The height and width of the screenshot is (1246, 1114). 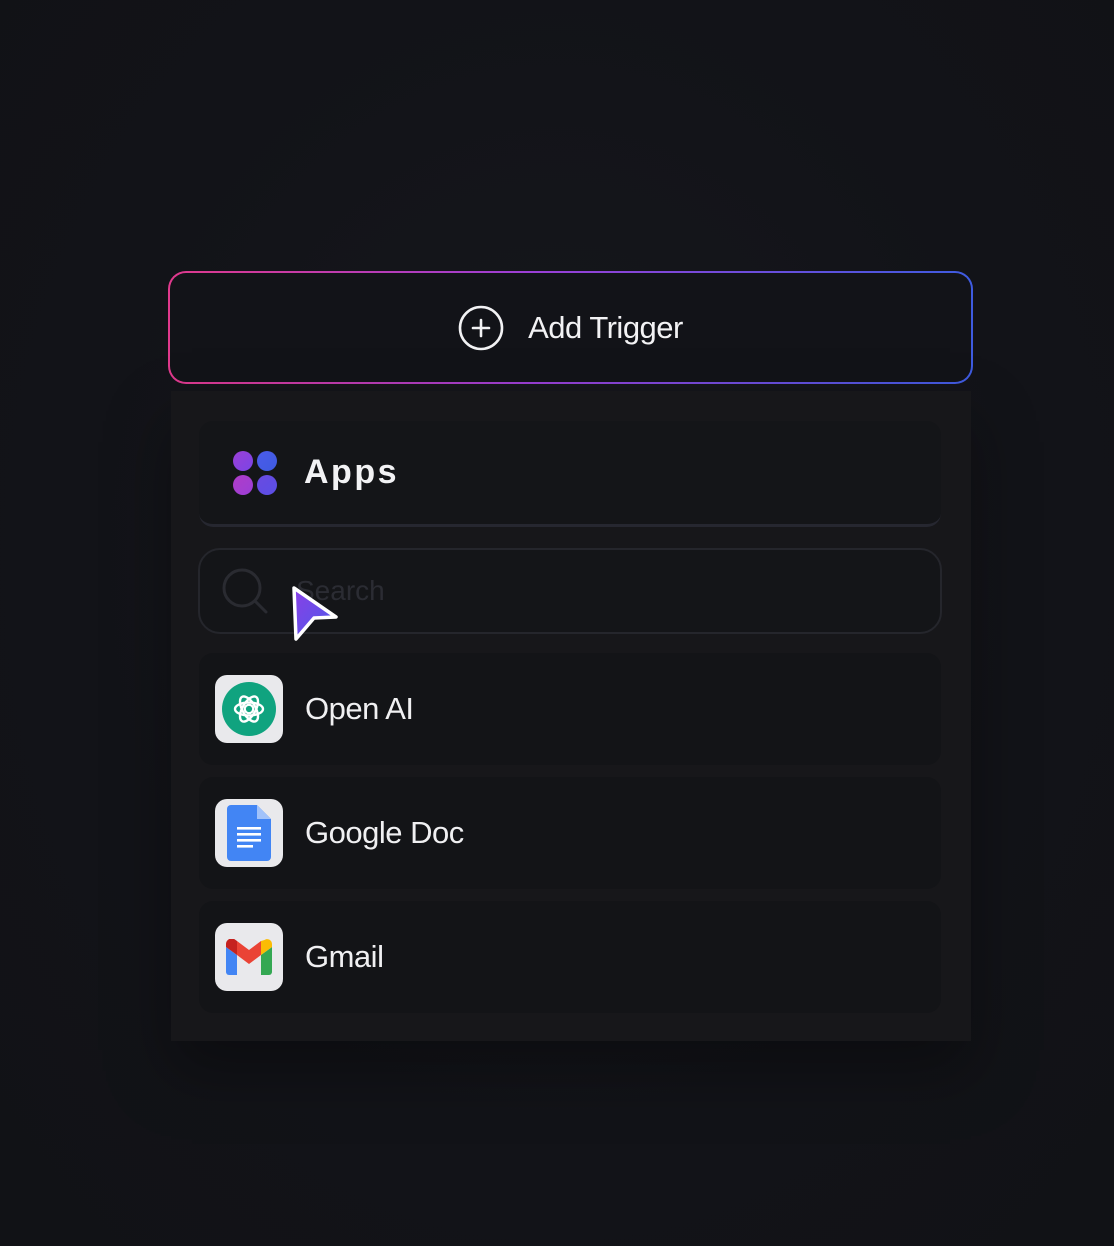 I want to click on search-box, so click(x=570, y=591).